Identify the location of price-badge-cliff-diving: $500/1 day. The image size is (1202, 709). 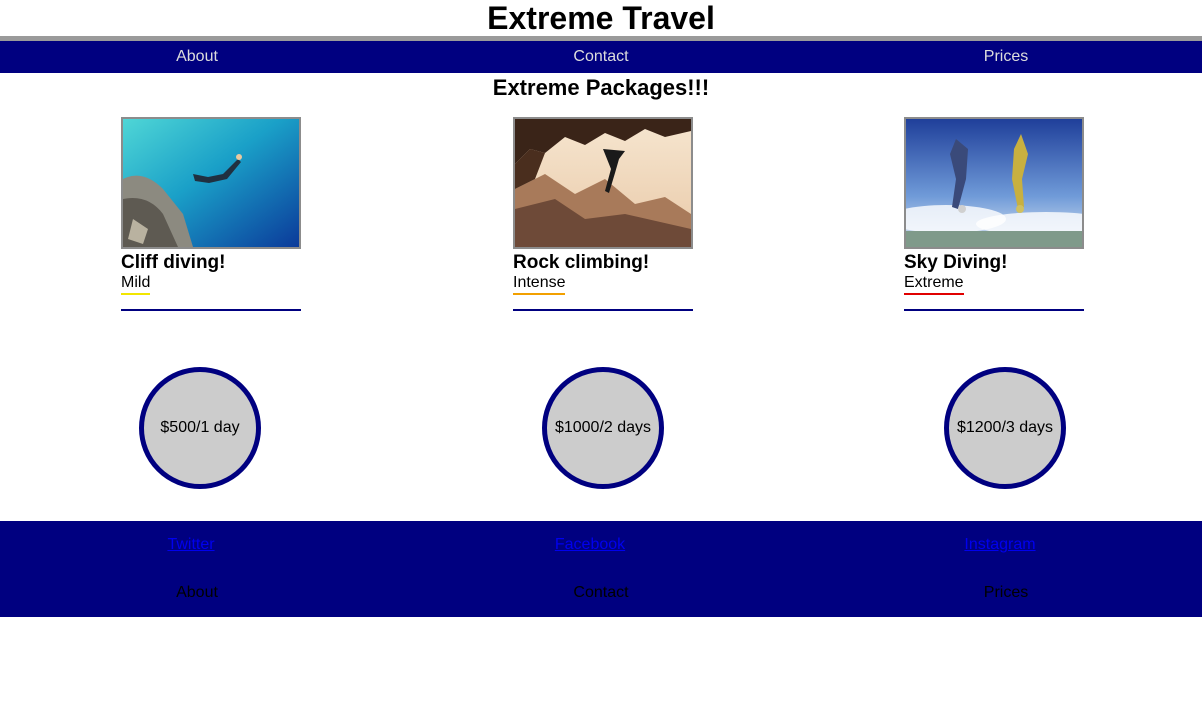
(200, 428).